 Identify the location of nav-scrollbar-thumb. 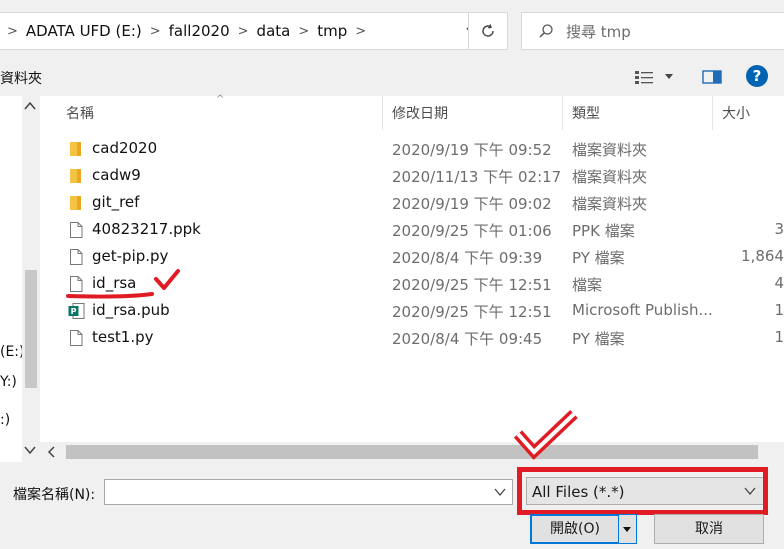
(31, 329).